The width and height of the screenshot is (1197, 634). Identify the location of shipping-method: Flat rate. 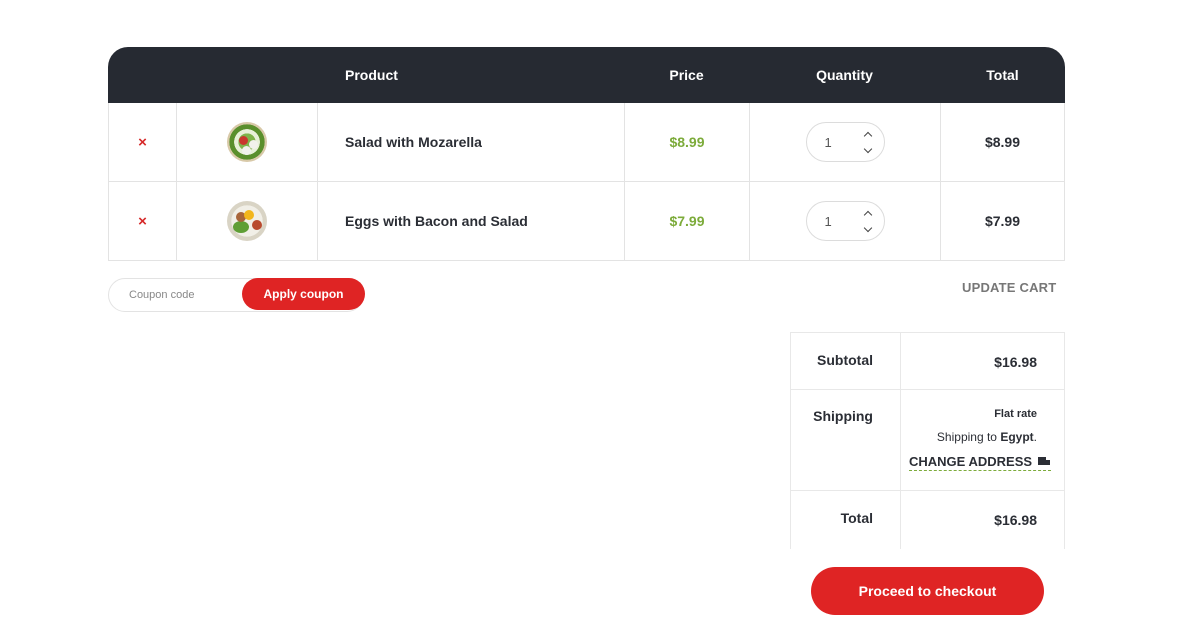
(1015, 414).